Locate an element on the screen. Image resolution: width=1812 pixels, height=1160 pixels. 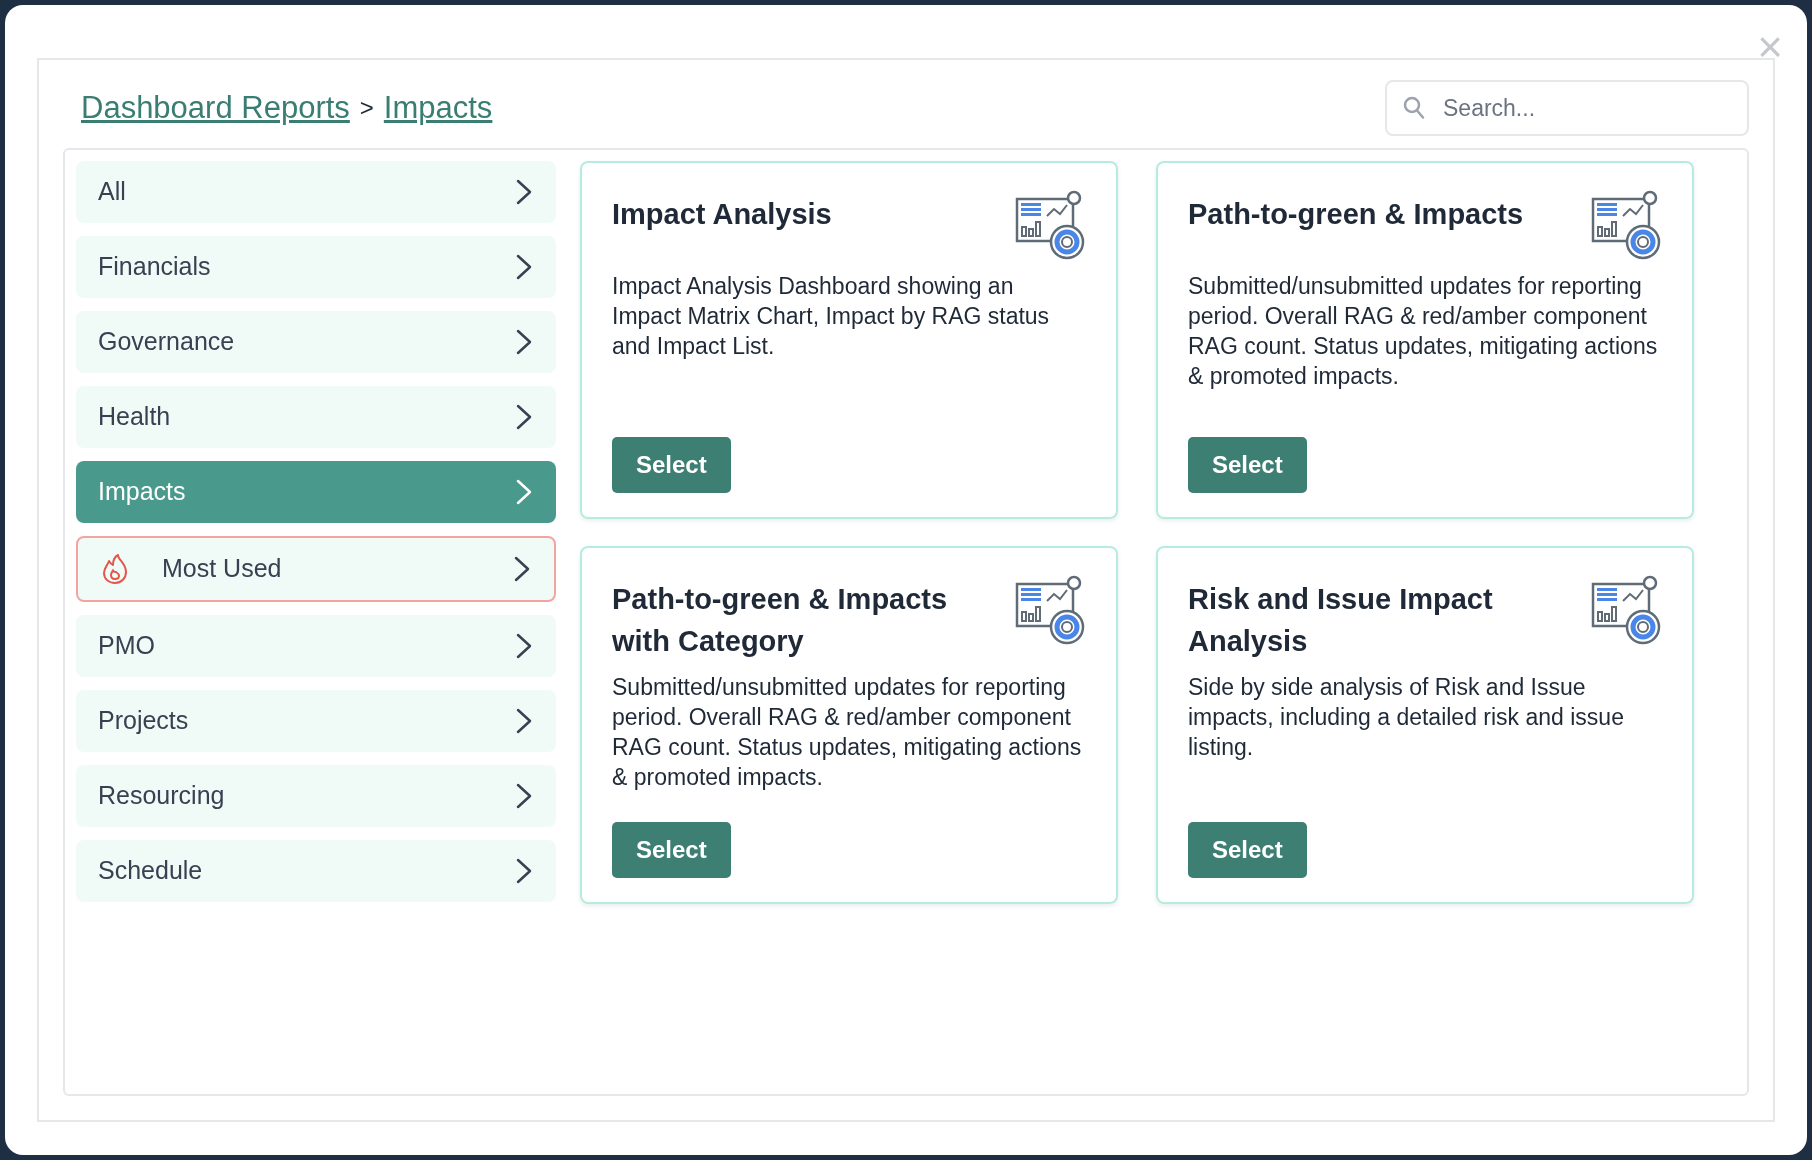
report-title: Impact Analysis is located at coordinates (722, 214).